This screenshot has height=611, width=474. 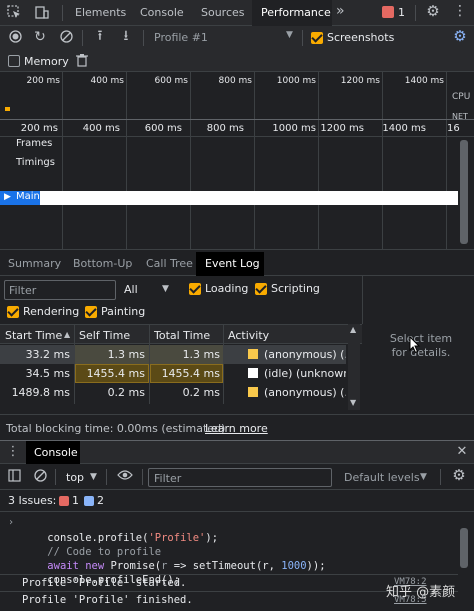 I want to click on tab-performance: Performance, so click(x=292, y=13).